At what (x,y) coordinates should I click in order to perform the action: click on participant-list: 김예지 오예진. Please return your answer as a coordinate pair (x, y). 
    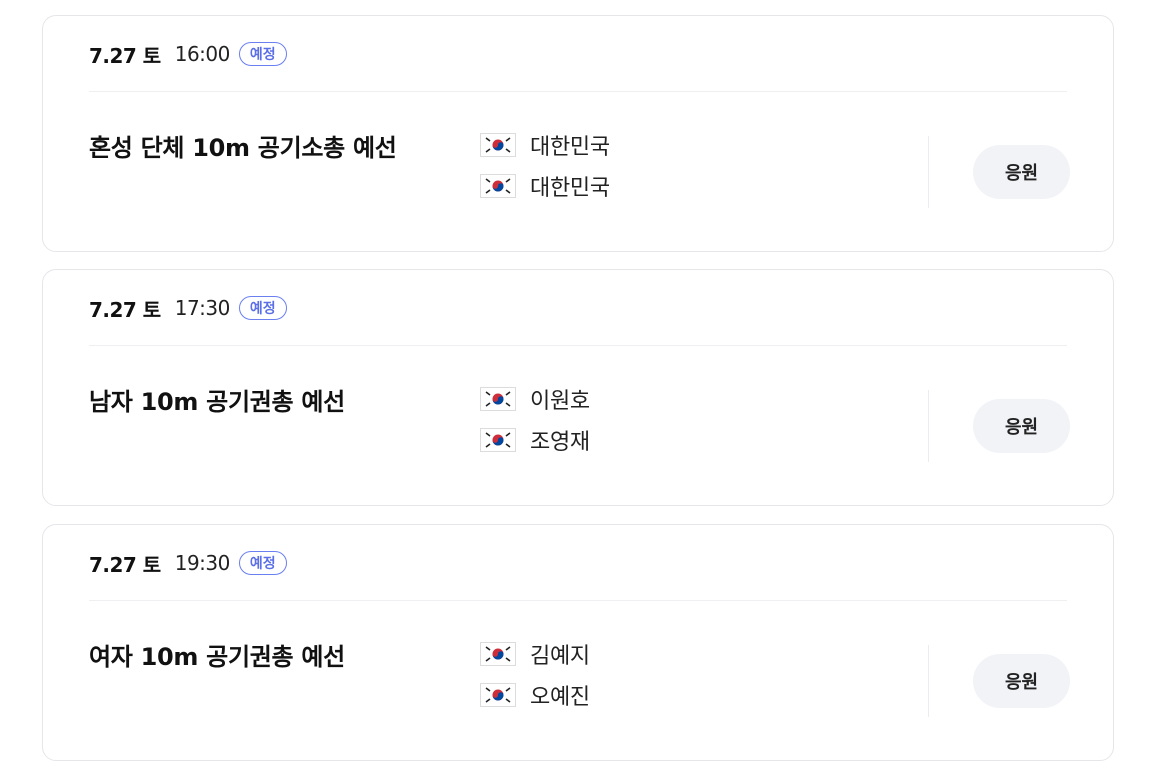
    Looking at the image, I should click on (535, 682).